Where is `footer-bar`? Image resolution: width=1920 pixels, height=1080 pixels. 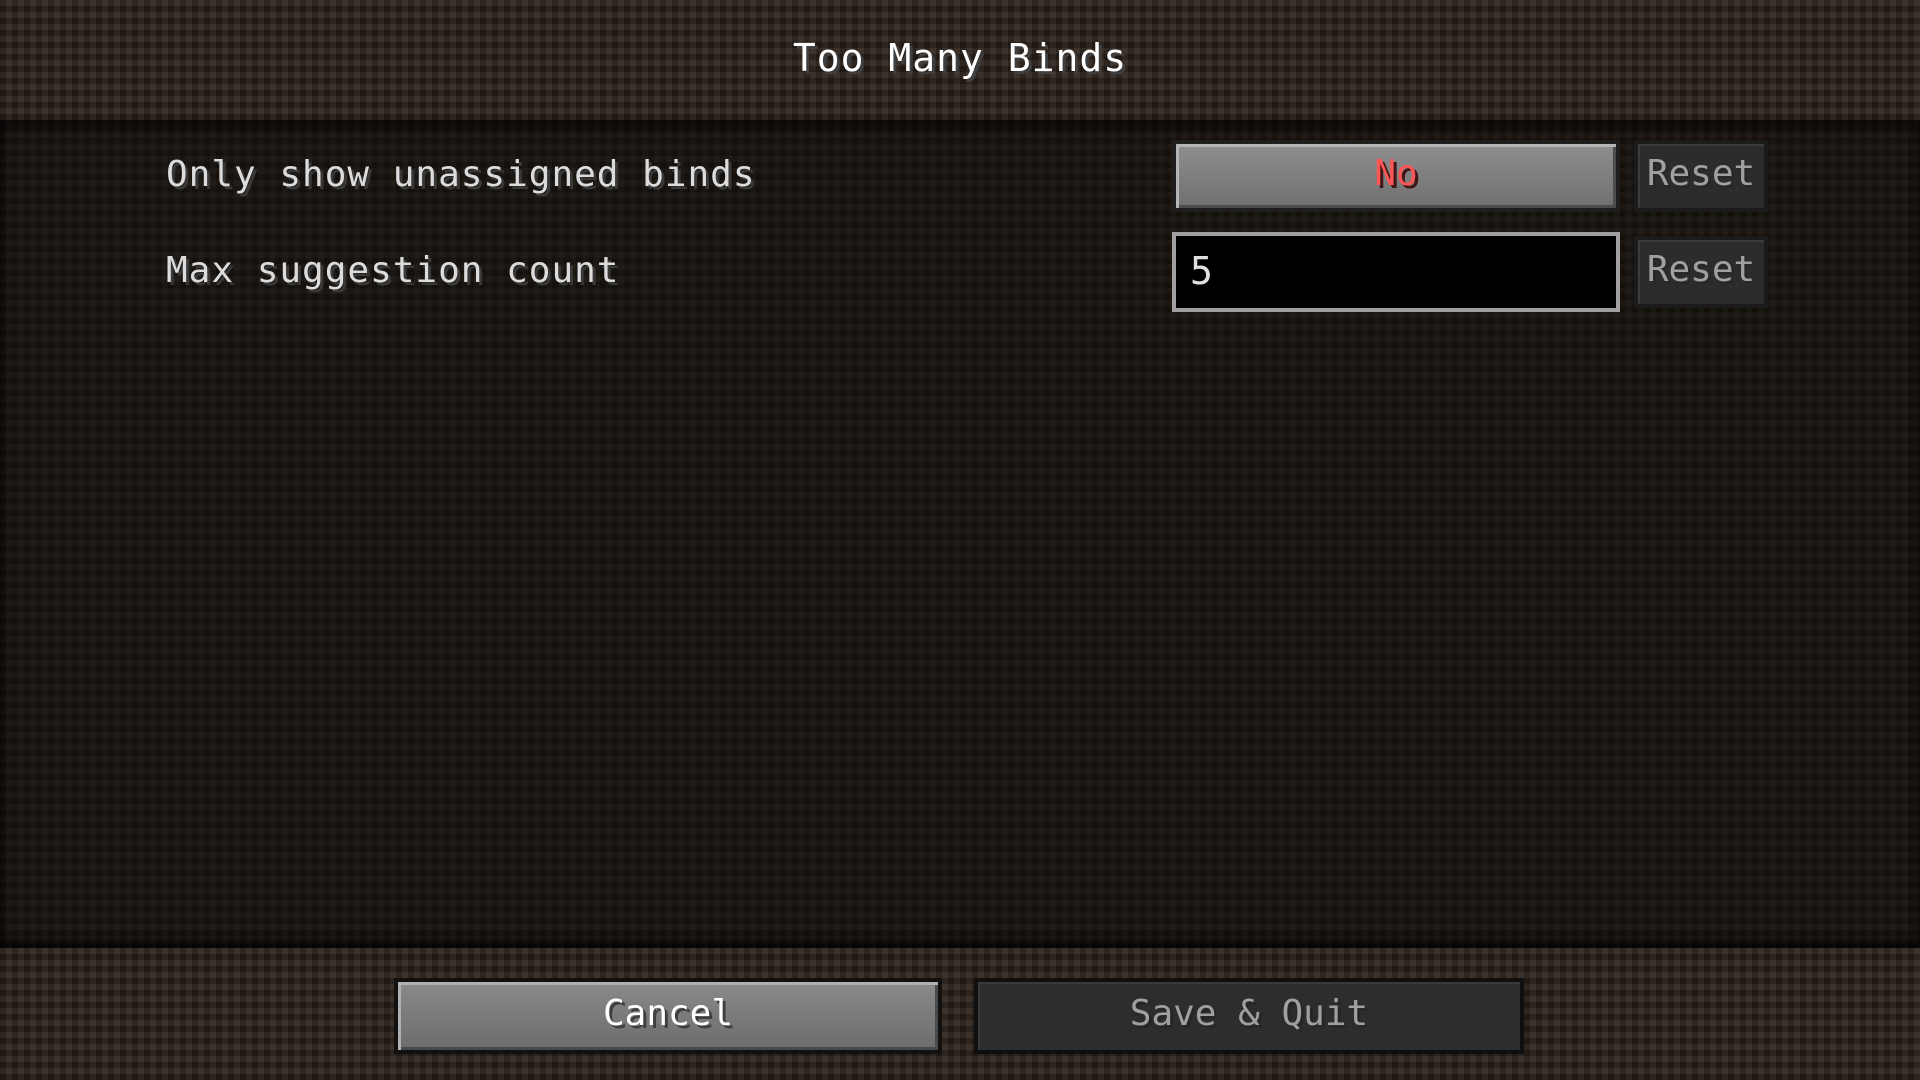
footer-bar is located at coordinates (960, 1014).